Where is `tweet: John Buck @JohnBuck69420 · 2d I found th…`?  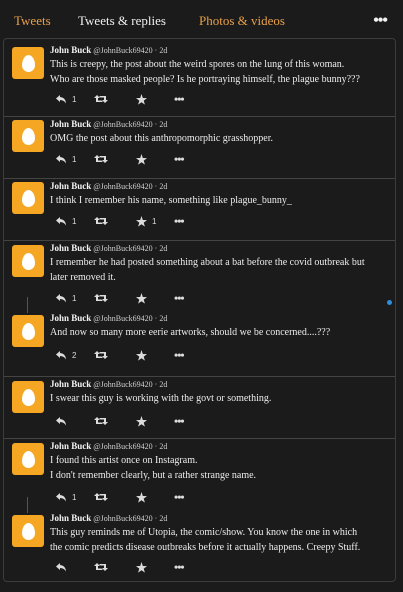 tweet: John Buck @JohnBuck69420 · 2d I found th… is located at coordinates (199, 473).